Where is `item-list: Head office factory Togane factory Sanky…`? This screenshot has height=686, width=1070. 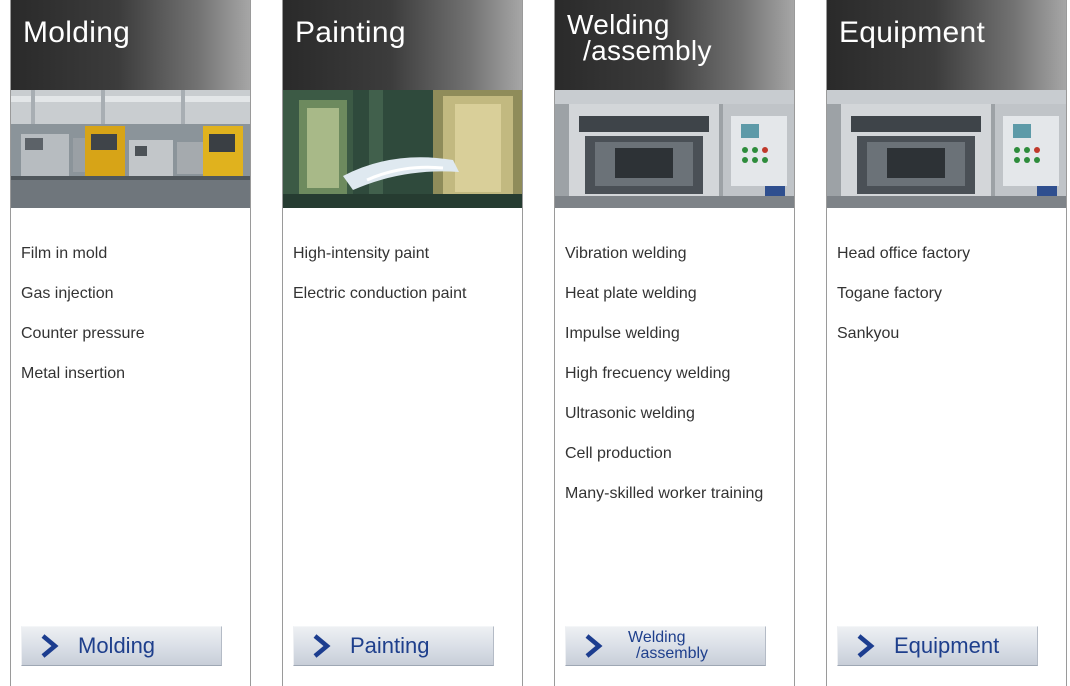
item-list: Head office factory Togane factory Sanky… is located at coordinates (946, 275).